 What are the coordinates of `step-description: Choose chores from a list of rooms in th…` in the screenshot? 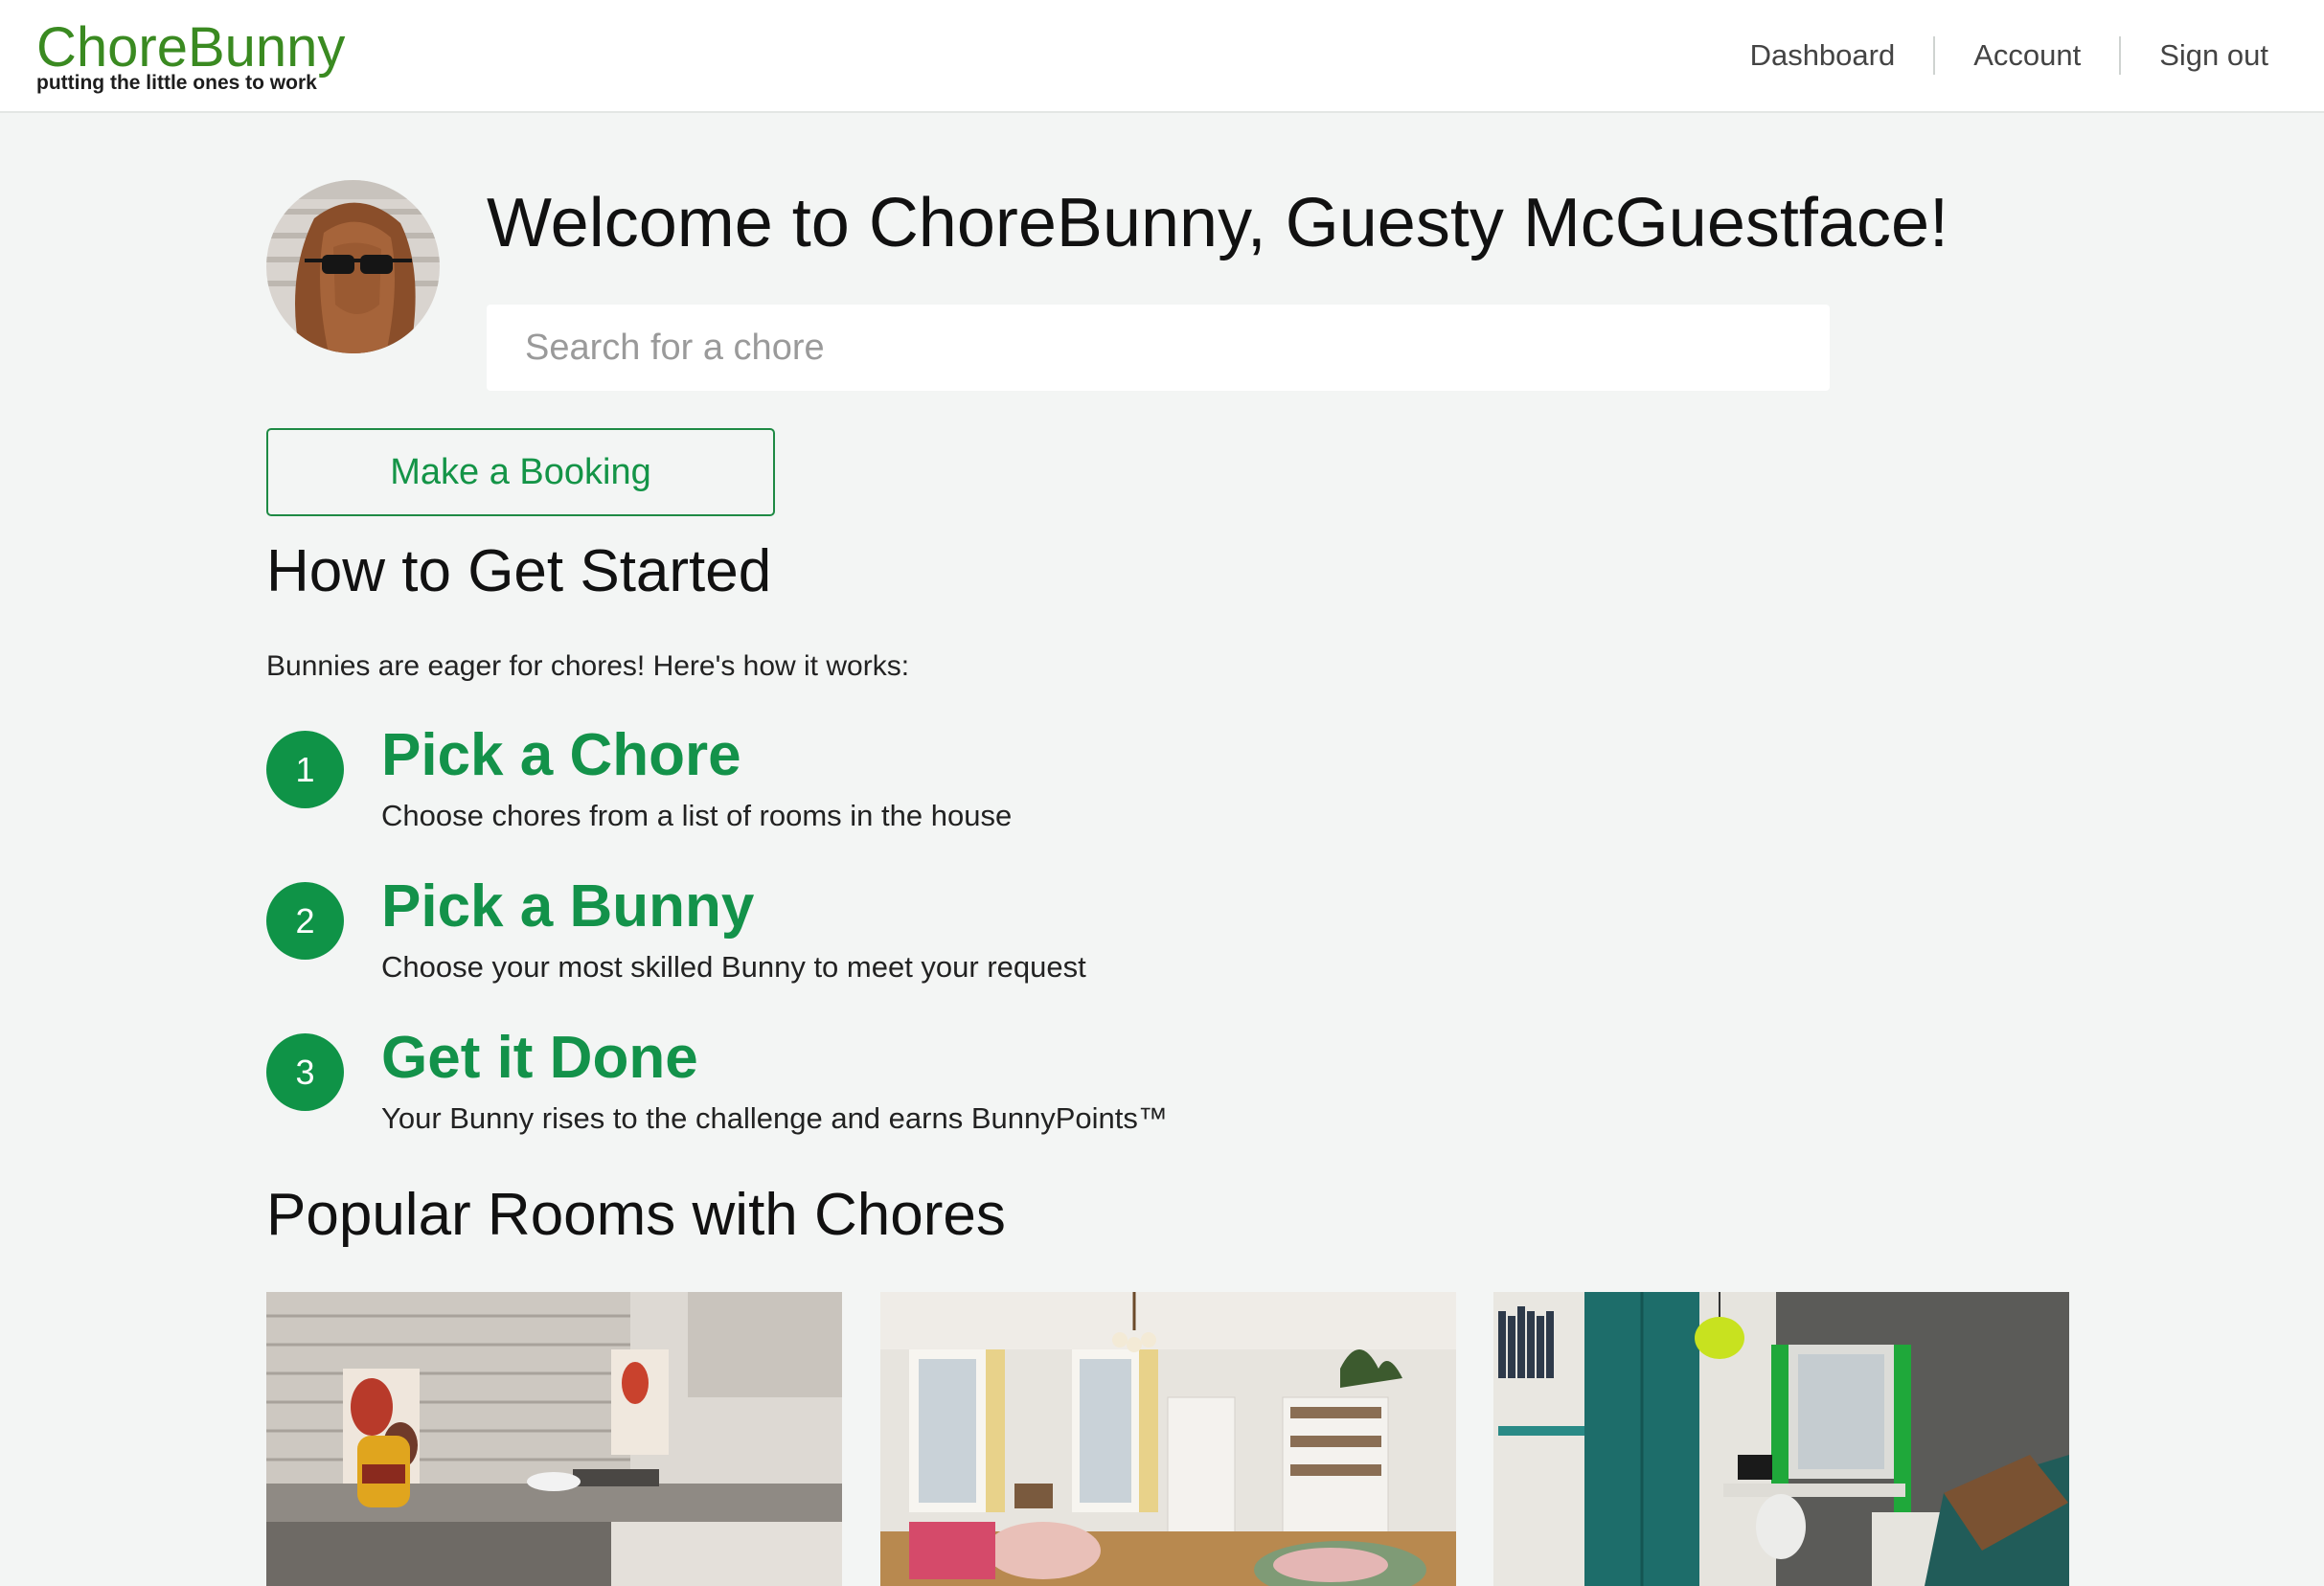 It's located at (697, 815).